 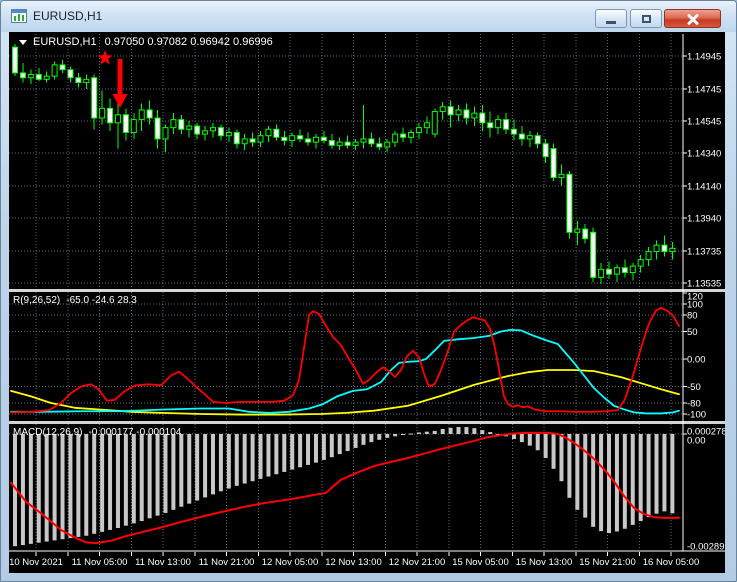 I want to click on svg-text: 1.14340, so click(x=704, y=154).